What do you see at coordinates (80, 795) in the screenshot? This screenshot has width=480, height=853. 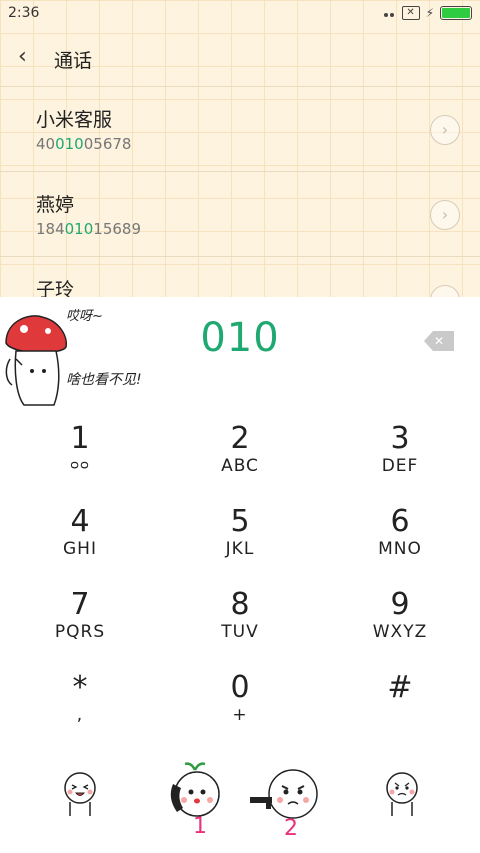 I see `hide-keypad-face-icon` at bounding box center [80, 795].